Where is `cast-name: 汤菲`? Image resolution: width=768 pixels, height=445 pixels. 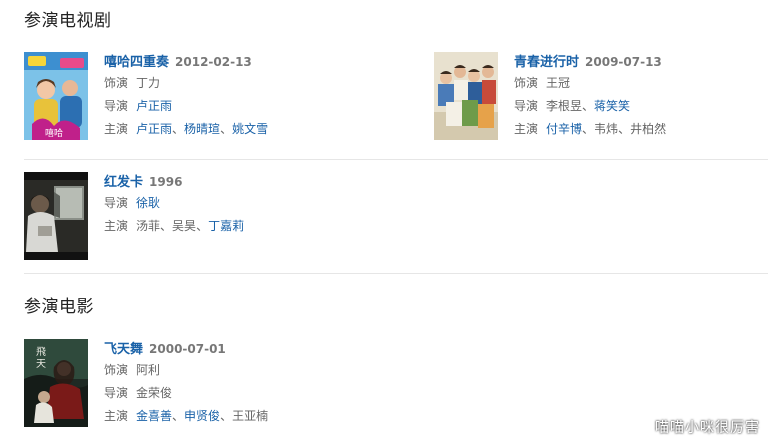
cast-name: 汤菲 is located at coordinates (148, 226).